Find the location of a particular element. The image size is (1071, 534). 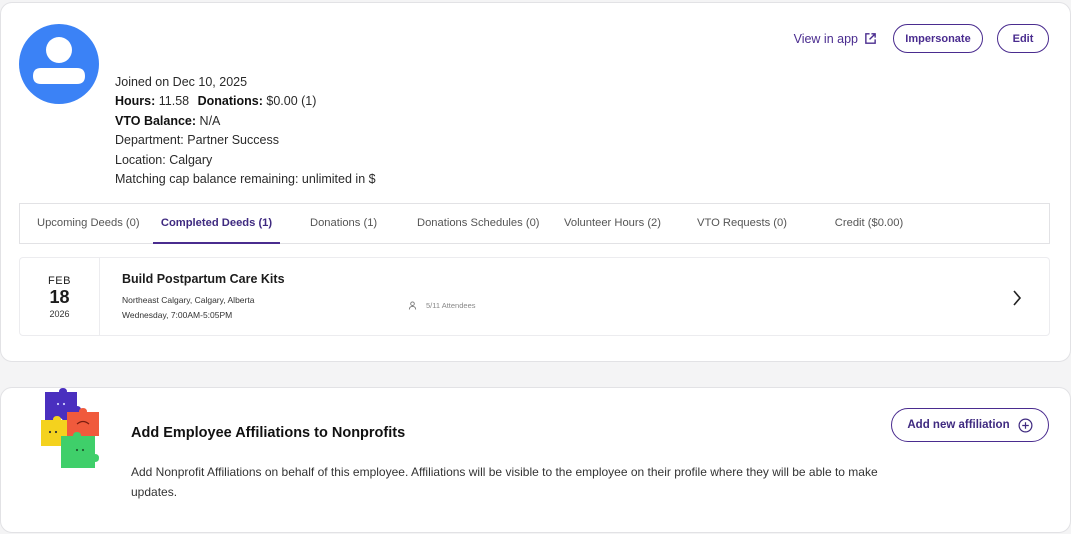

hours-donations: Hours: 11.58 Donations: $0.00 (1) is located at coordinates (245, 101).